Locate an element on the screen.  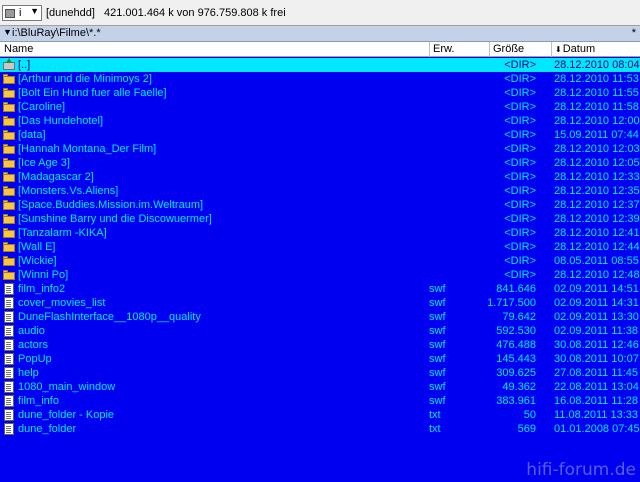
file-ext: txt is located at coordinates (435, 415).